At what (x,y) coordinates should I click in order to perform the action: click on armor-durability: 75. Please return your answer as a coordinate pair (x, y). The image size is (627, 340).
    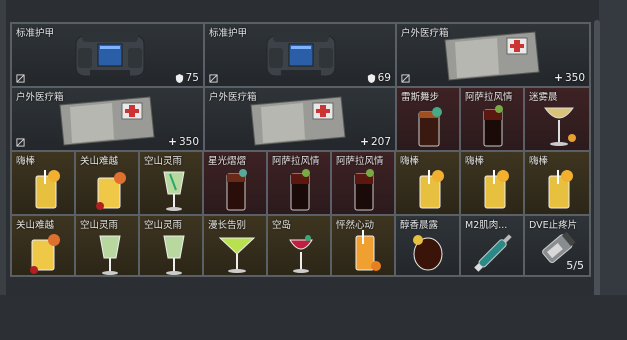
    Looking at the image, I should click on (187, 78).